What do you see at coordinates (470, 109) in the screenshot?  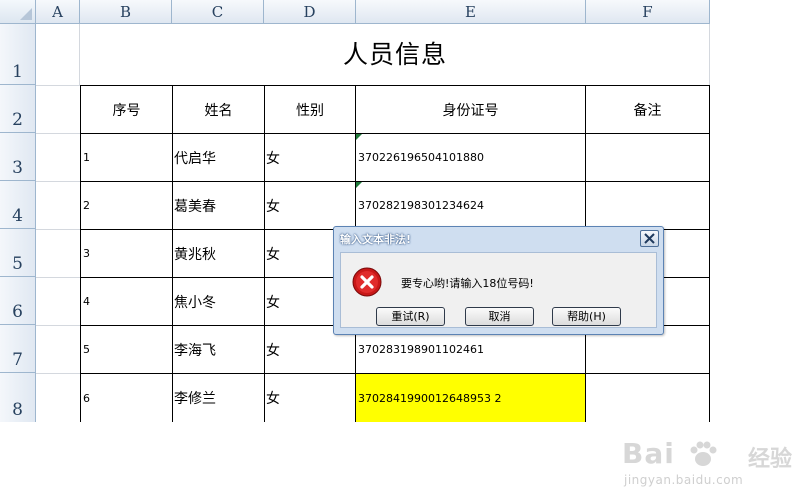 I see `header-id: 身份证号` at bounding box center [470, 109].